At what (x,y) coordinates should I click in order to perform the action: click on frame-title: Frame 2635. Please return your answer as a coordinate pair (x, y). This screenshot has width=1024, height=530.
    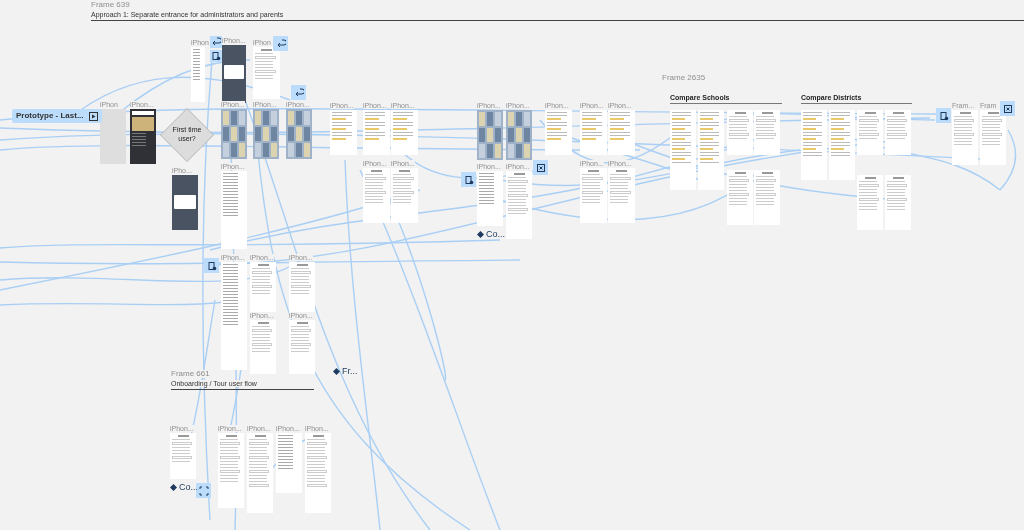
    Looking at the image, I should click on (684, 78).